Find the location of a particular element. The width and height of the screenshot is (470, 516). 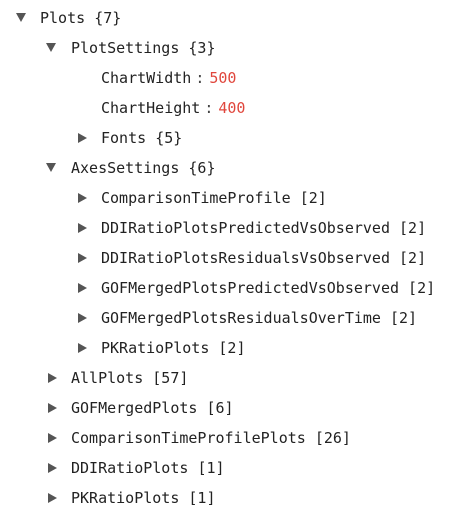

node-count: {3} is located at coordinates (202, 48).